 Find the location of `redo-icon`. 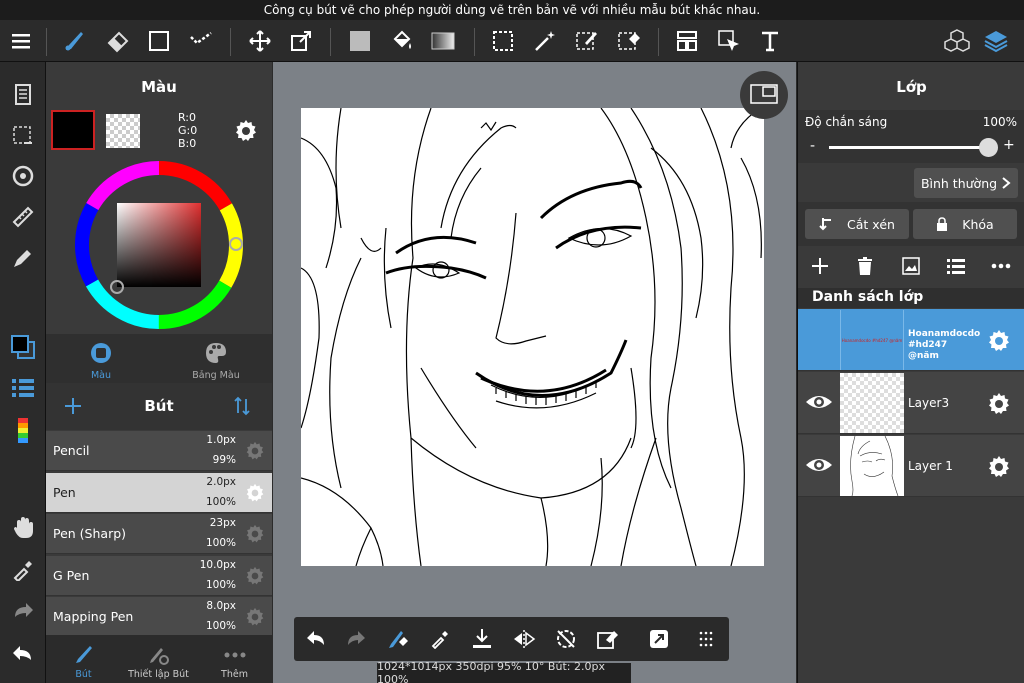

redo-icon is located at coordinates (23, 611).